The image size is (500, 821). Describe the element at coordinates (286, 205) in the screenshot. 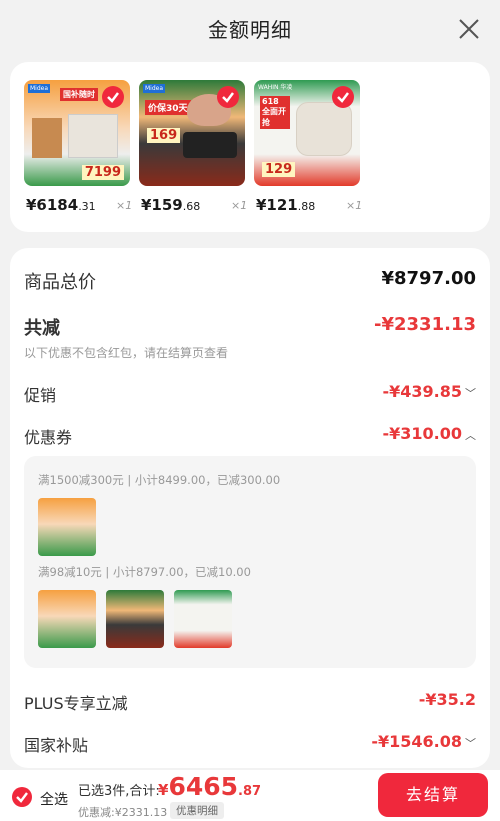

I see `product-price: ¥121.88` at that location.